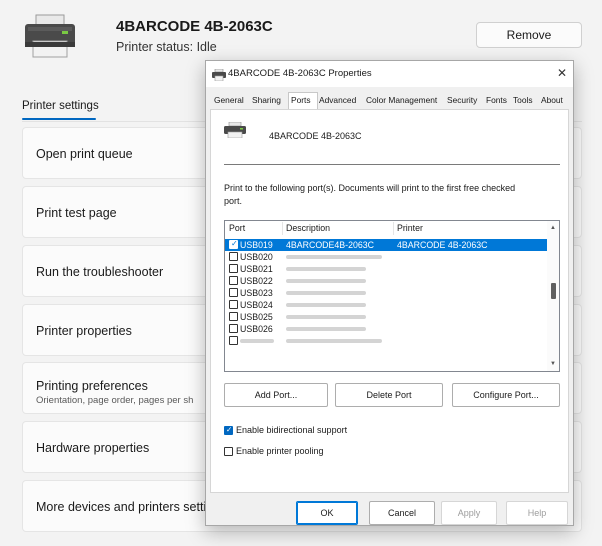 This screenshot has height=546, width=602. Describe the element at coordinates (462, 100) in the screenshot. I see `tab-security: Security` at that location.